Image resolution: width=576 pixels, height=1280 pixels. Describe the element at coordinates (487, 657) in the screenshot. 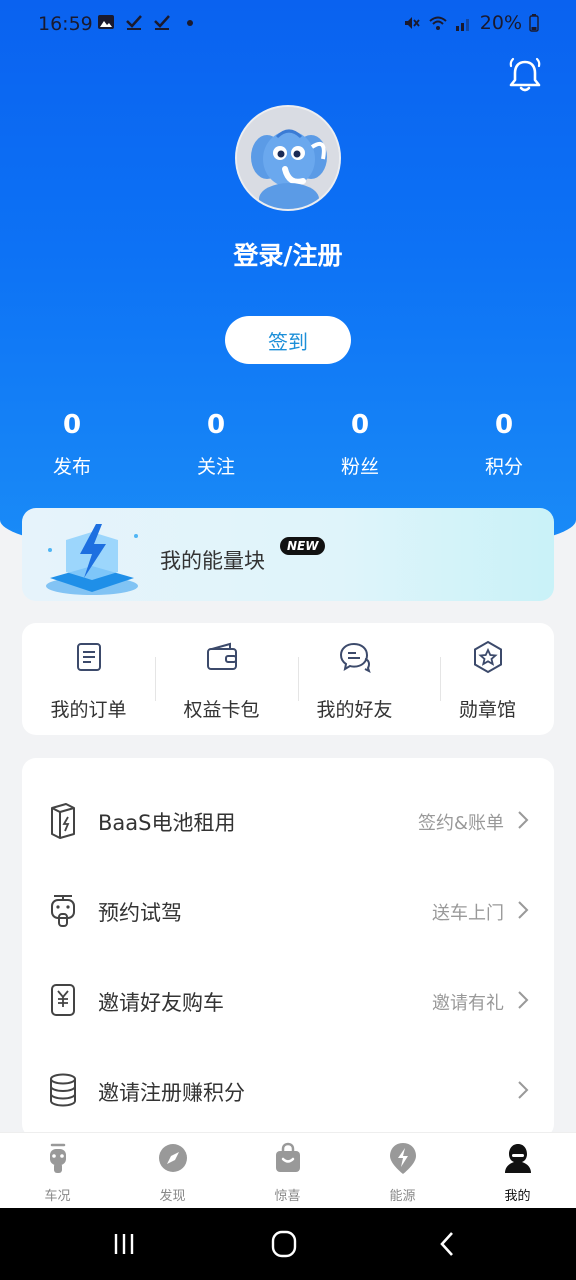

I see `medal-star-icon` at that location.